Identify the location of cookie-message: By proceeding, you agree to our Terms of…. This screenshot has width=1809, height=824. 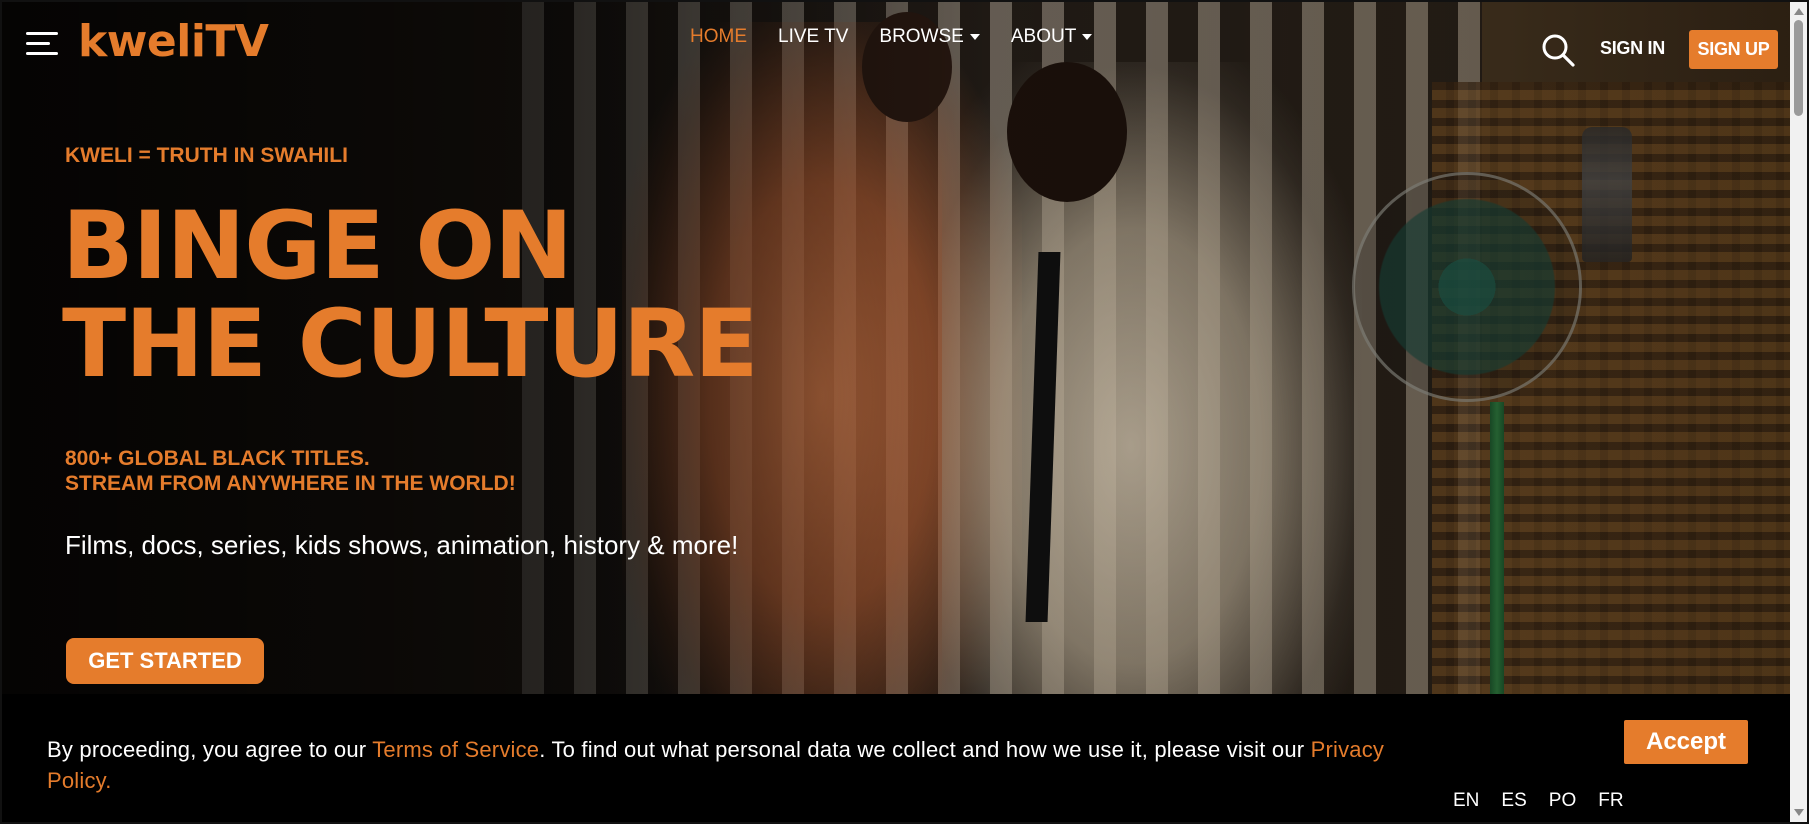
(732, 765).